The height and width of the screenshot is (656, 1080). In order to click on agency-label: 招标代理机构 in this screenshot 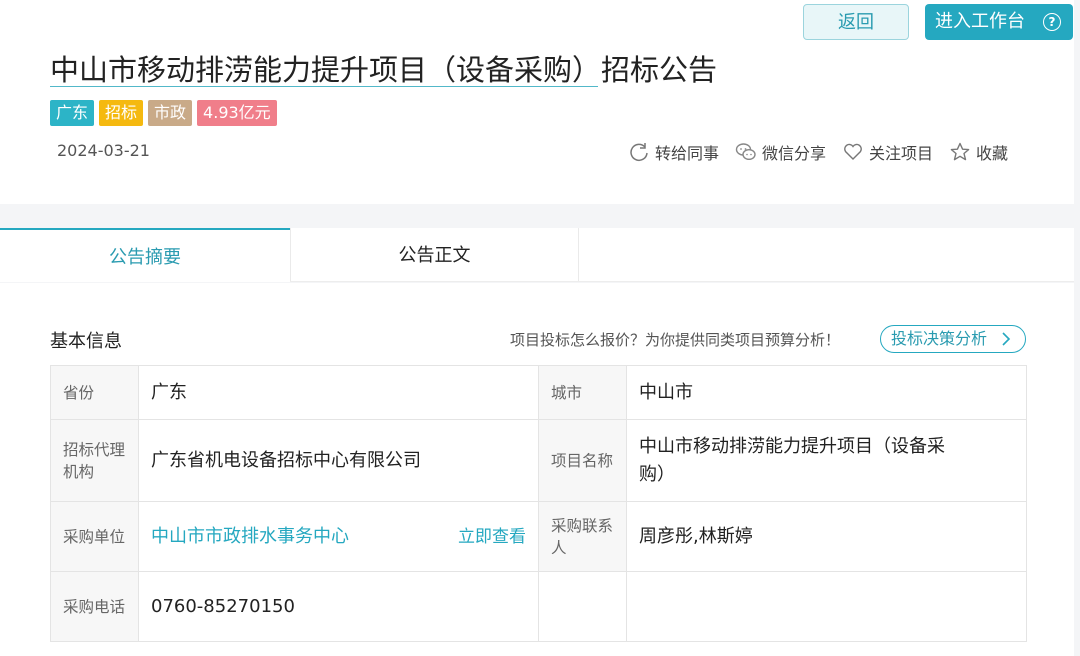, I will do `click(94, 460)`.